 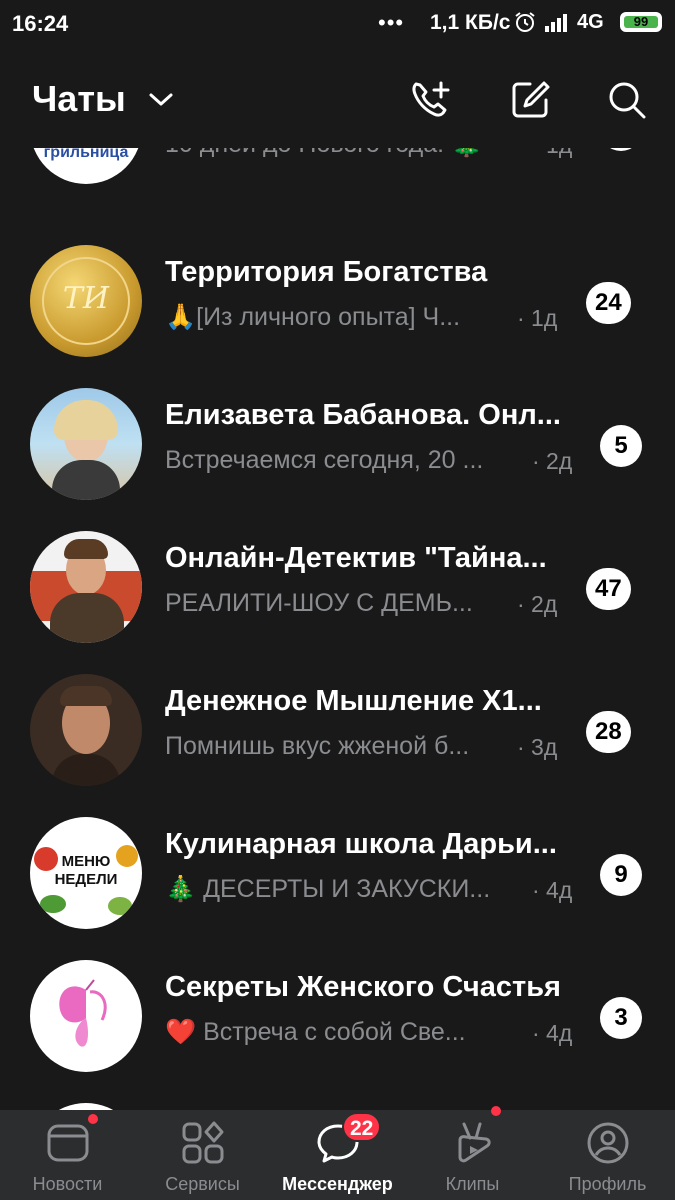 I want to click on messenger-badge: 22, so click(x=362, y=1127).